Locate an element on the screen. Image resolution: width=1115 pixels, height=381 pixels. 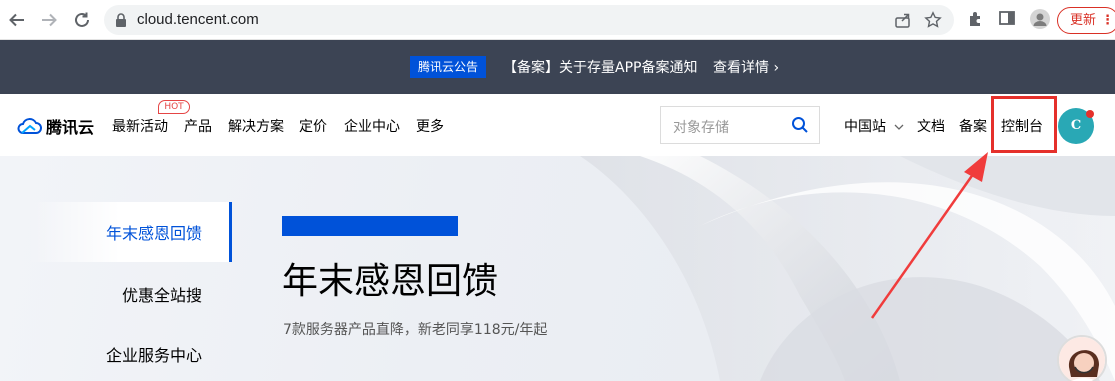
customer-service-avatar is located at coordinates (1082, 358).